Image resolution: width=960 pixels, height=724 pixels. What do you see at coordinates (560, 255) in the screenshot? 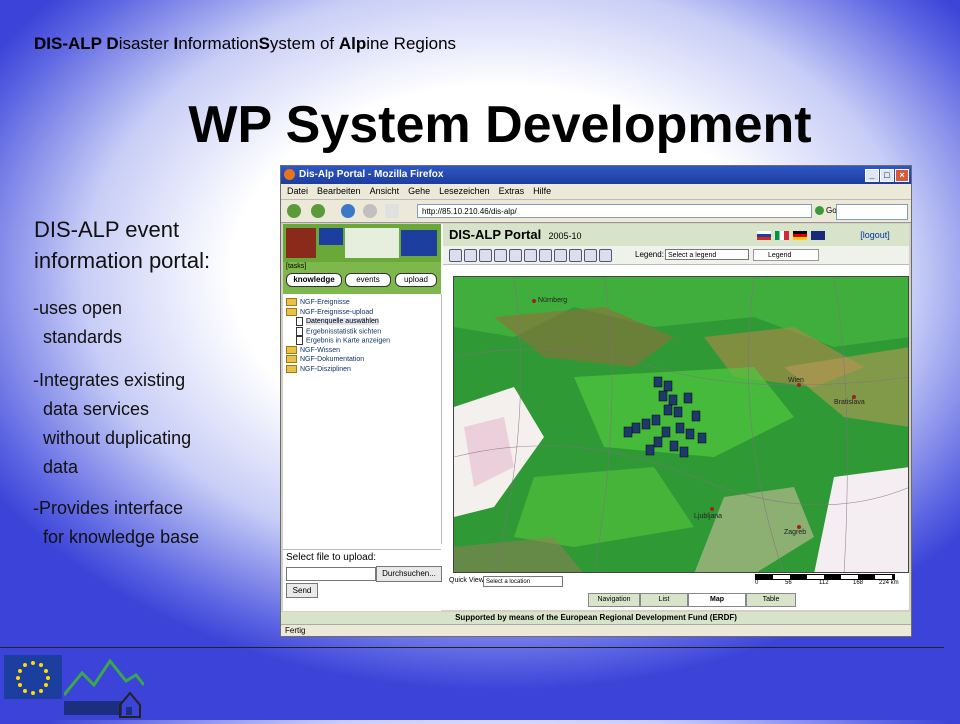
I see `refresh-icon` at bounding box center [560, 255].